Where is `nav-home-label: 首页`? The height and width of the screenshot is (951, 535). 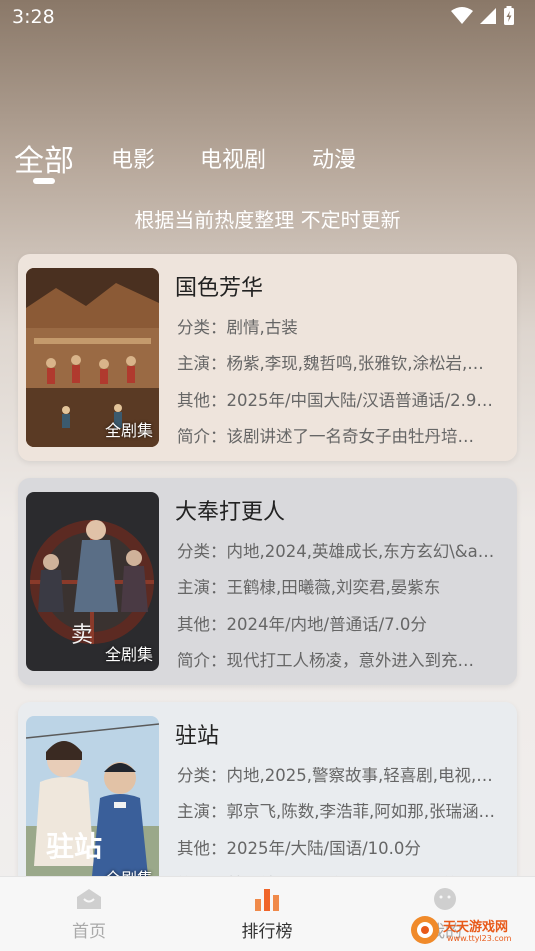 nav-home-label: 首页 is located at coordinates (89, 932).